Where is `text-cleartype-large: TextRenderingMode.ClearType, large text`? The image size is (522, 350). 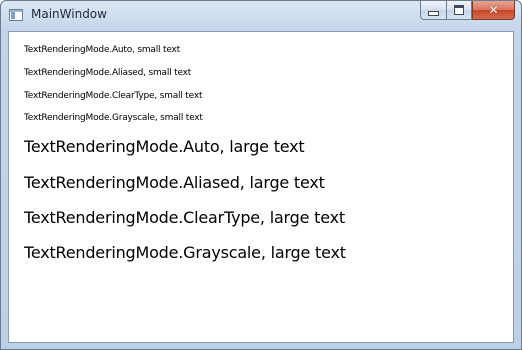
text-cleartype-large: TextRenderingMode.ClearType, large text is located at coordinates (184, 217).